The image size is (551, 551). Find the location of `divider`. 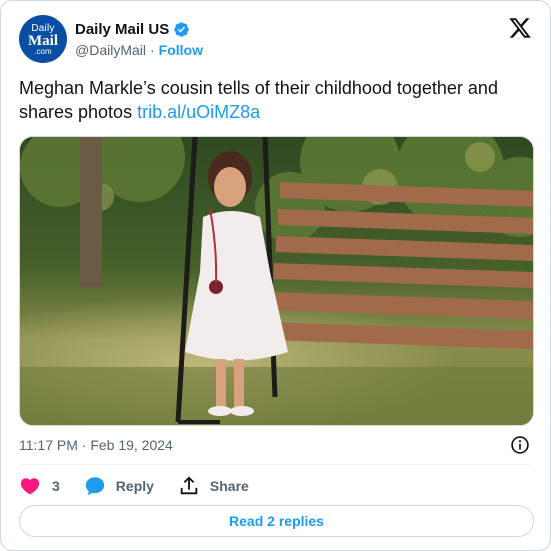

divider is located at coordinates (275, 464).